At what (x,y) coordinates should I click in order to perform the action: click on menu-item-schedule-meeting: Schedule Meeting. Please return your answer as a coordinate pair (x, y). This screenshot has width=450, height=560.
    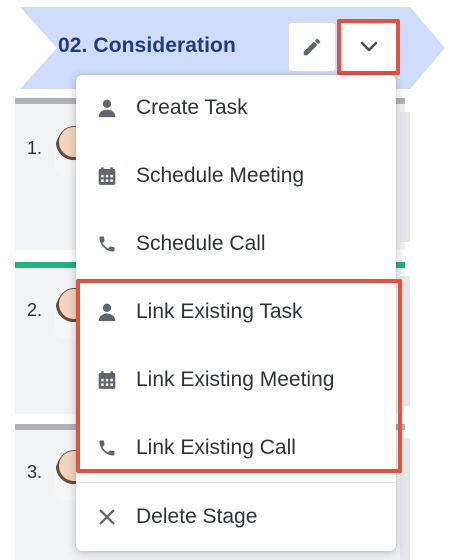
    Looking at the image, I should click on (236, 176).